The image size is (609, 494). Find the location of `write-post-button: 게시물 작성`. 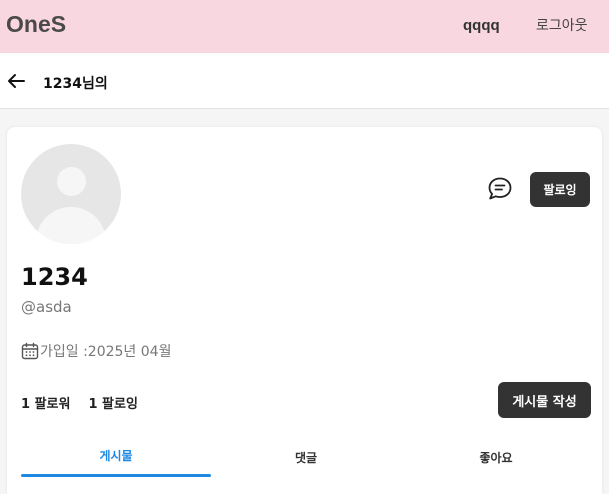

write-post-button: 게시물 작성 is located at coordinates (544, 400).